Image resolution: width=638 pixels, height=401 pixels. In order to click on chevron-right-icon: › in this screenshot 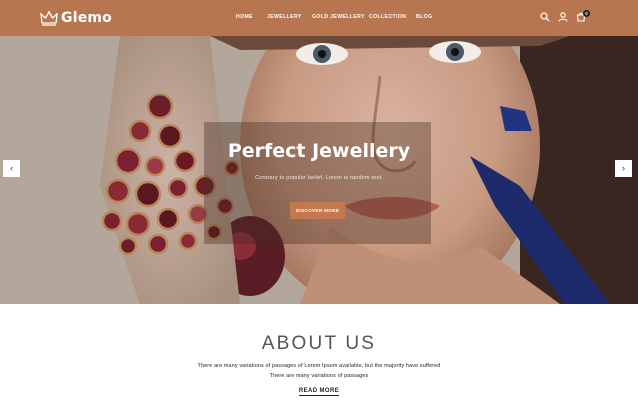, I will do `click(623, 168)`.